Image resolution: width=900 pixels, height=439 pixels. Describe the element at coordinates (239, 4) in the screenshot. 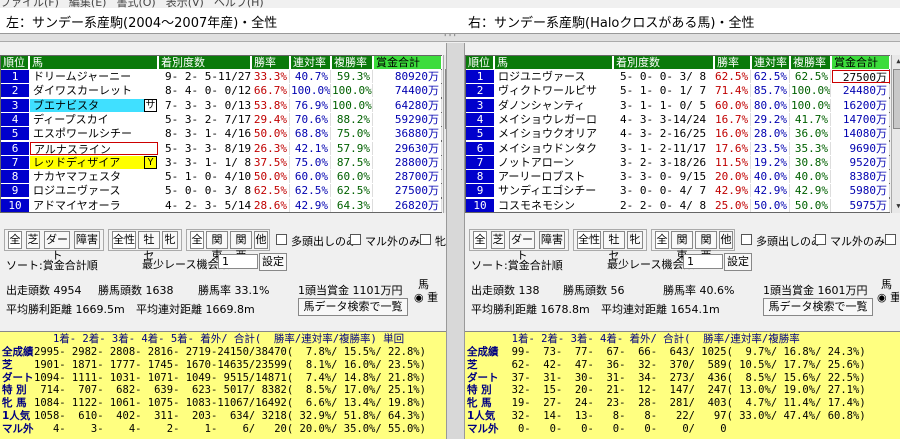

I see `menu-help: ヘルプ(H)` at that location.